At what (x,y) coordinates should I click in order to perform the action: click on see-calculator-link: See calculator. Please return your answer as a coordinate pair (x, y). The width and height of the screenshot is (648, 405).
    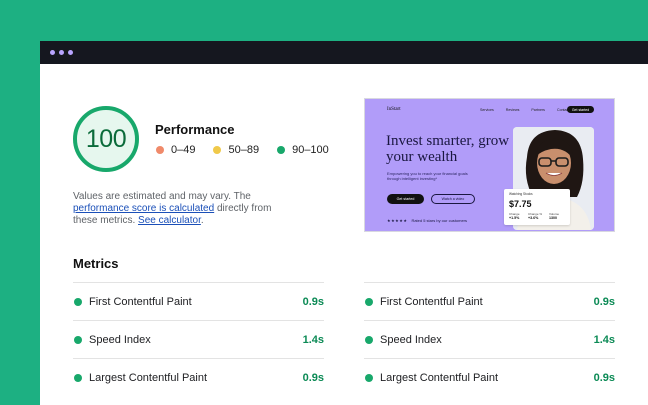
    Looking at the image, I should click on (169, 220).